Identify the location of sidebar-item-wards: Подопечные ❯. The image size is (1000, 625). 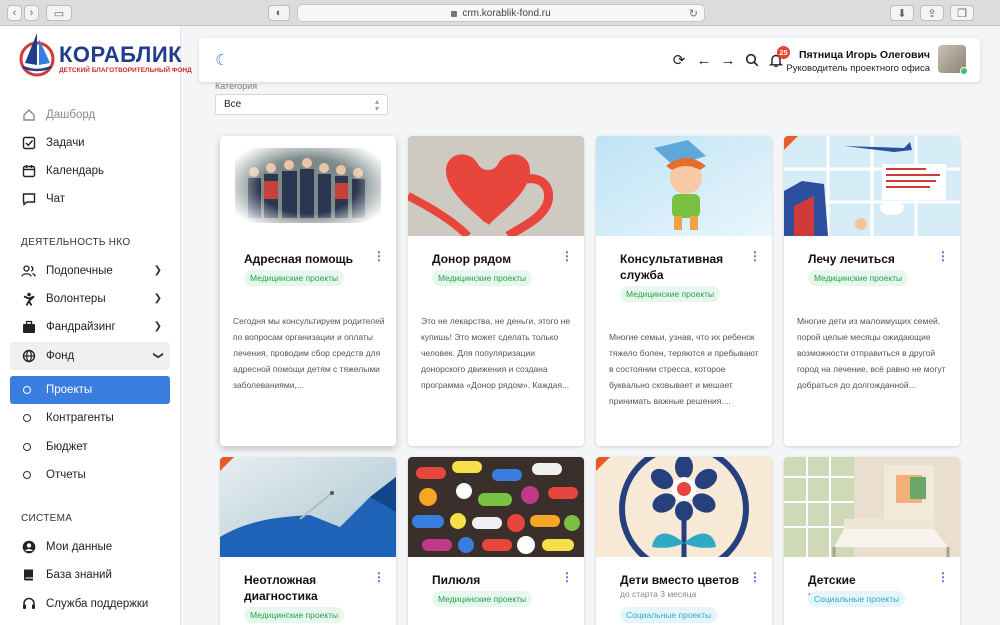
(90, 271).